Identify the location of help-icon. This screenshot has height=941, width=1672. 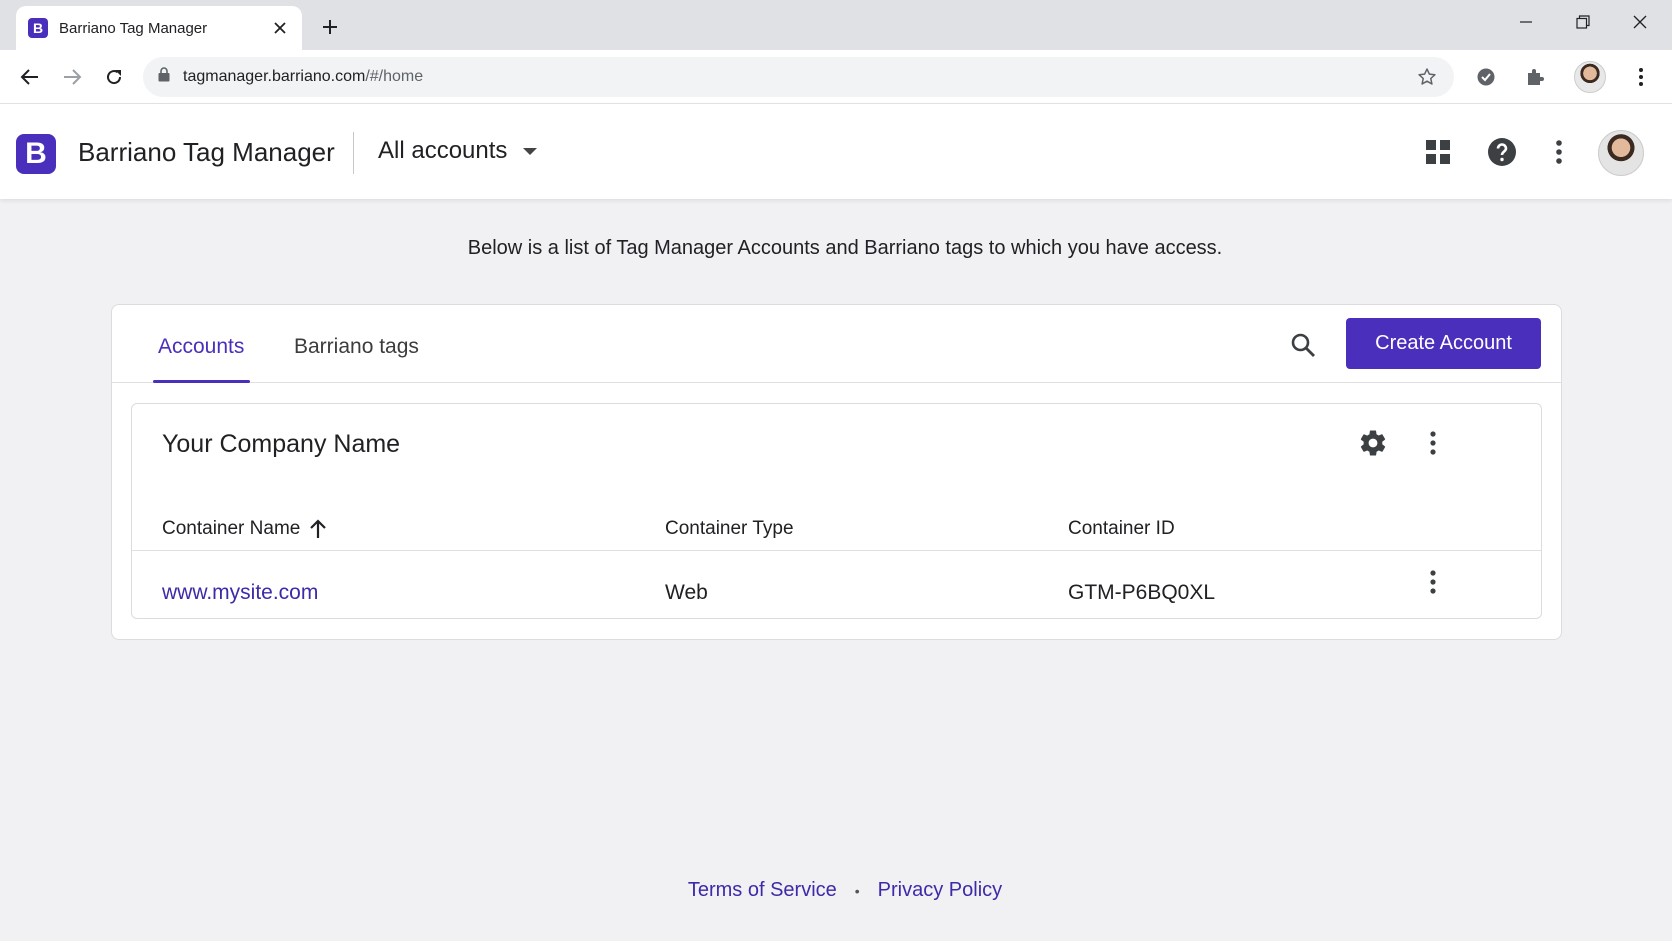
(1502, 152).